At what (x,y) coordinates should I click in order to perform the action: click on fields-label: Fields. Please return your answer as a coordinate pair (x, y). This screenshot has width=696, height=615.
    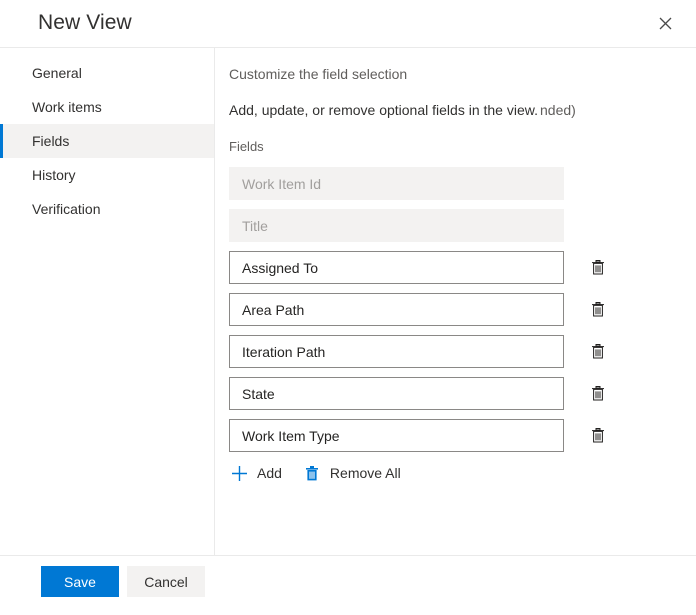
    Looking at the image, I should click on (246, 146).